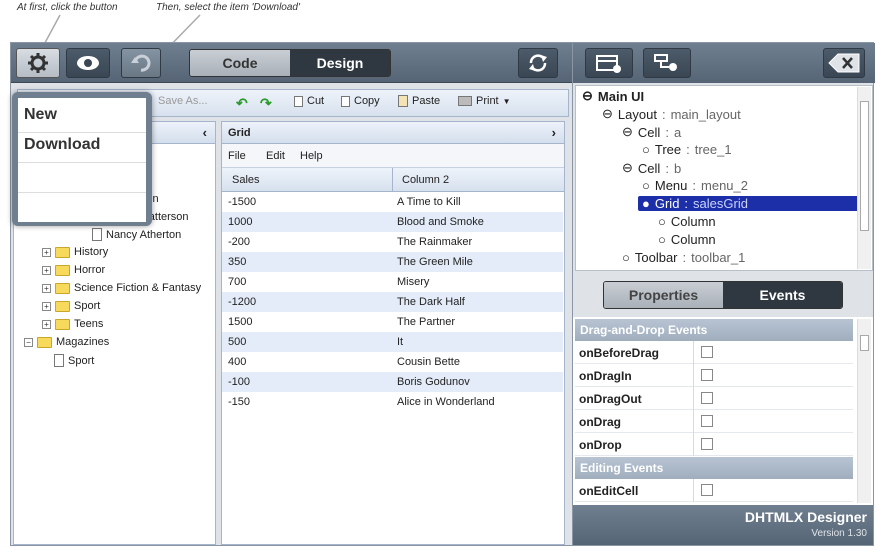 The height and width of the screenshot is (547, 876). I want to click on structure-node: ⊖ Layout: main_layout, so click(671, 114).